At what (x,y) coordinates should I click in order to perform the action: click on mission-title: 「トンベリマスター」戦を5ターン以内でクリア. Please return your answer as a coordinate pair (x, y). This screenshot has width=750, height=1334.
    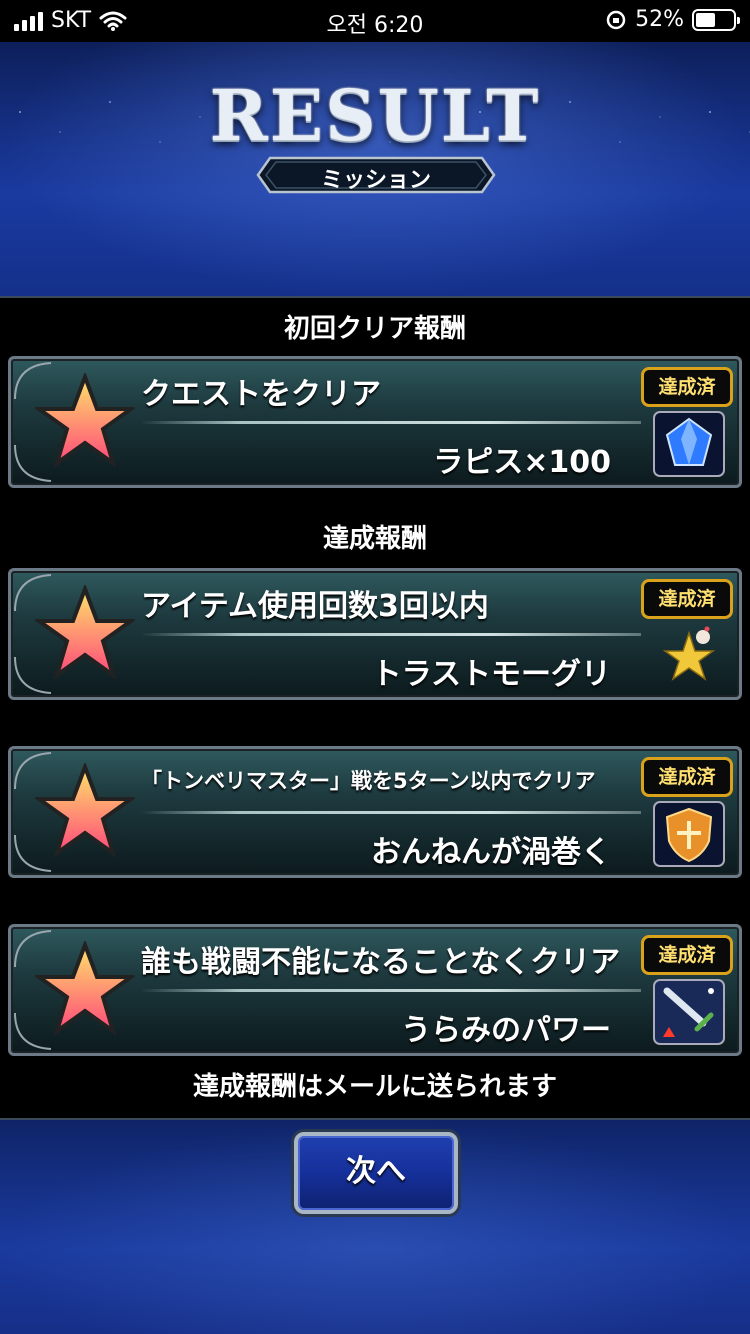
    Looking at the image, I should click on (368, 781).